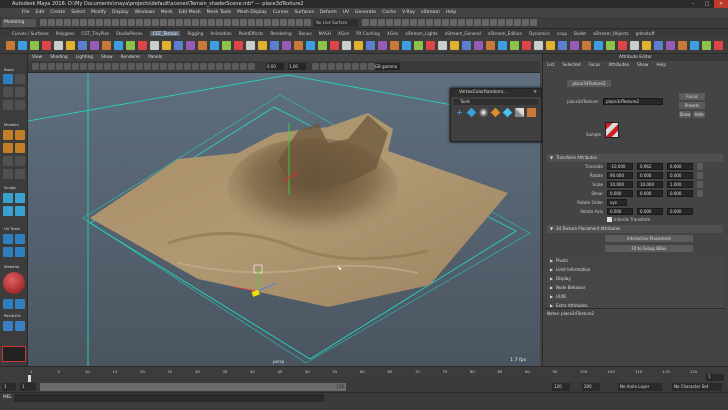  I want to click on menu-uv: UV, so click(346, 12).